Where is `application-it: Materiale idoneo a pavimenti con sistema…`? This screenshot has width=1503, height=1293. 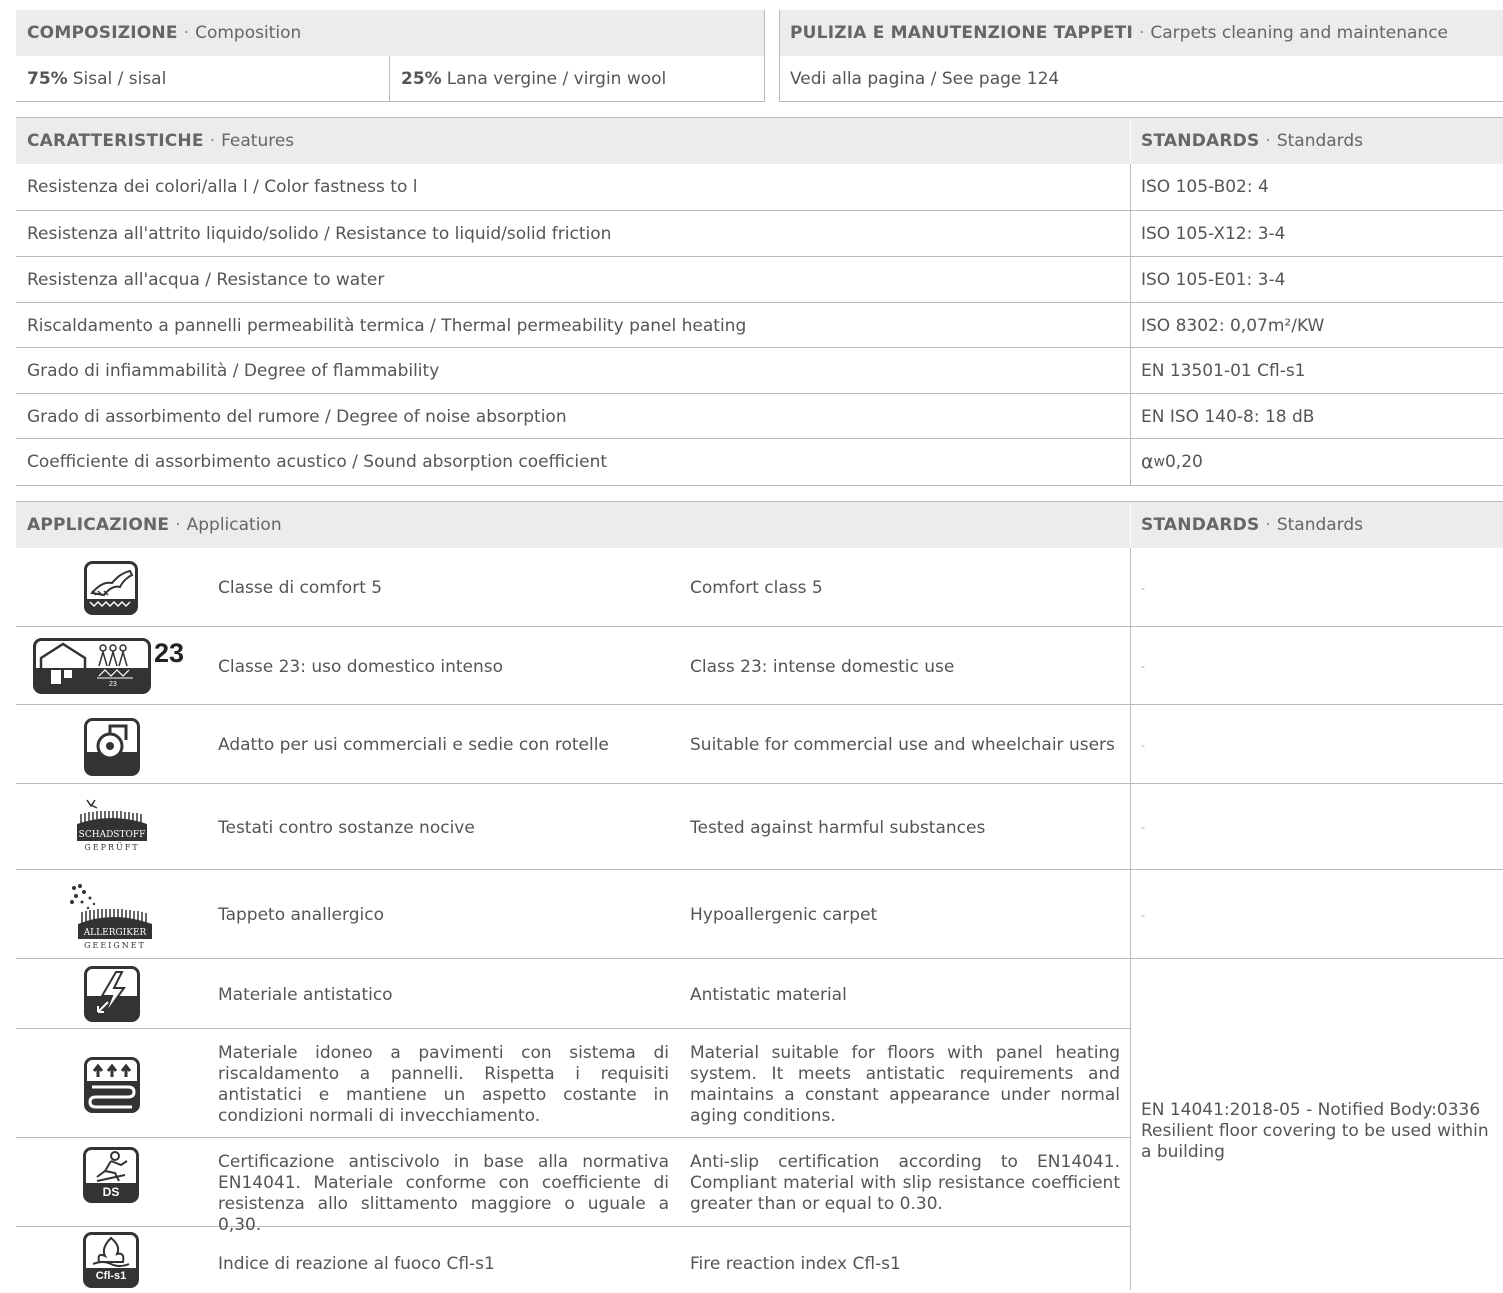
application-it: Materiale idoneo a pavimenti con sistema… is located at coordinates (443, 1084).